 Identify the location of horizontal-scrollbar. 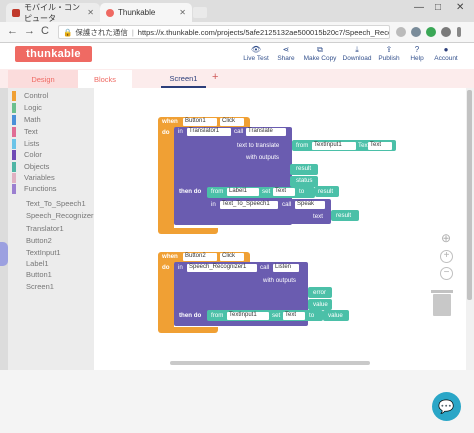
(270, 363).